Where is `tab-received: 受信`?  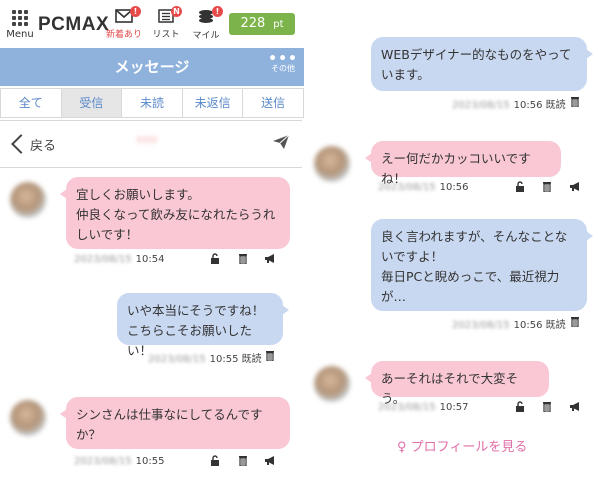
tab-received: 受信 is located at coordinates (92, 103).